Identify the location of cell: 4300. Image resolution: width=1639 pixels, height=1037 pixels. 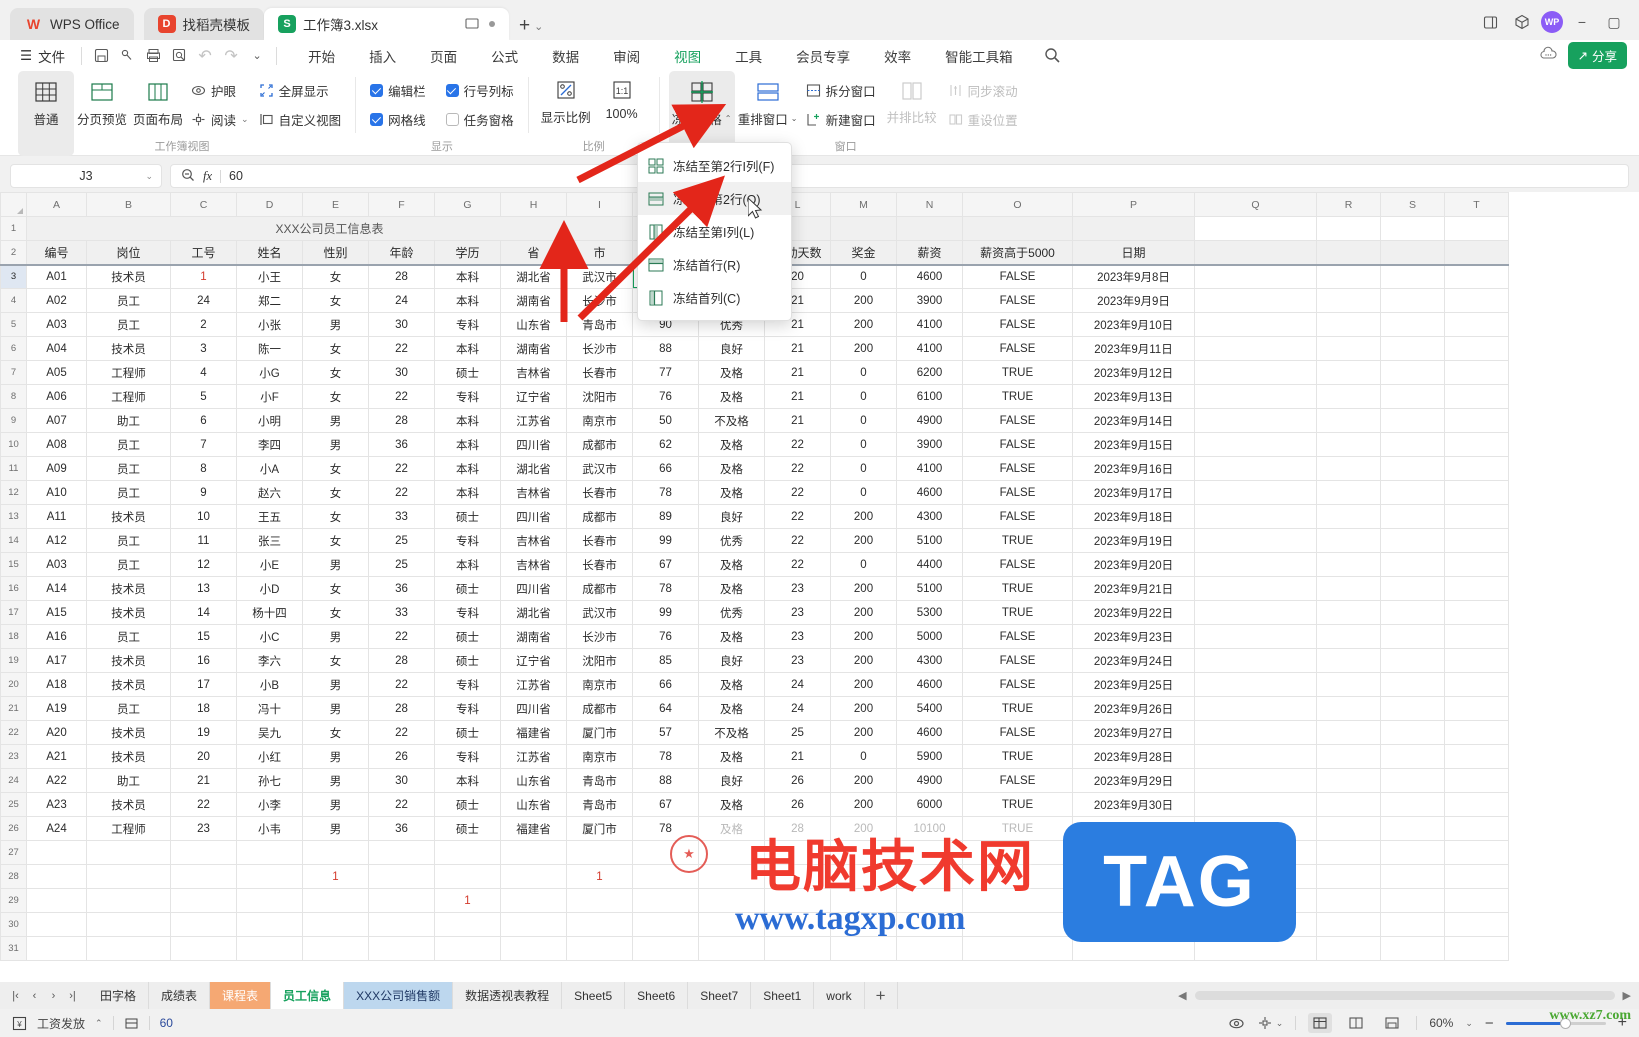
(929, 660).